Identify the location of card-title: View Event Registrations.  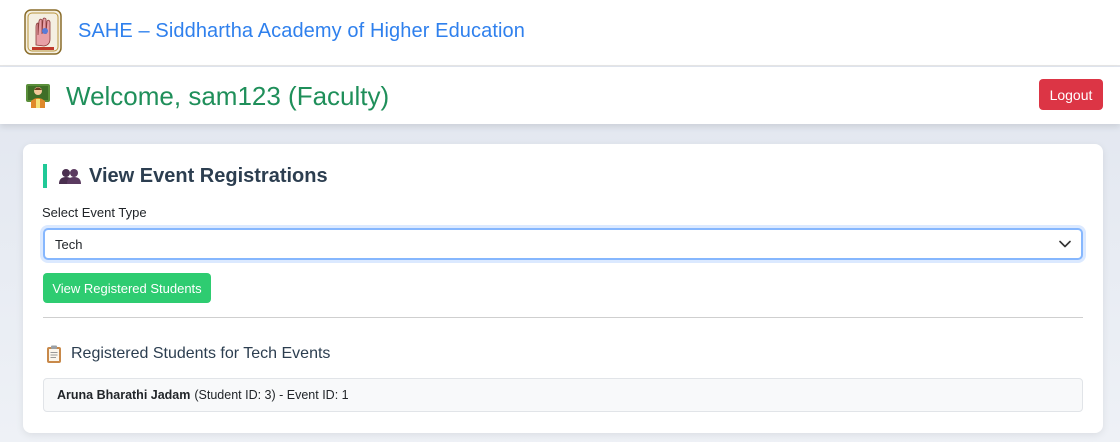
(208, 175).